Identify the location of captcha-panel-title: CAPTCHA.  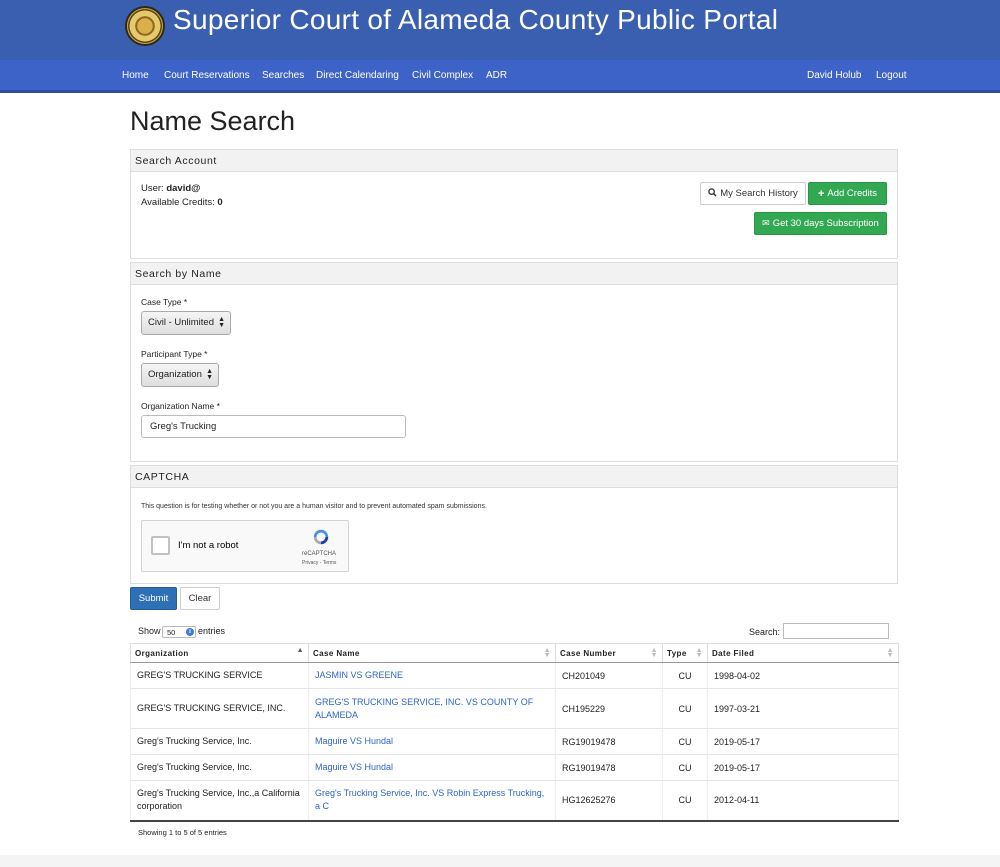
(514, 477).